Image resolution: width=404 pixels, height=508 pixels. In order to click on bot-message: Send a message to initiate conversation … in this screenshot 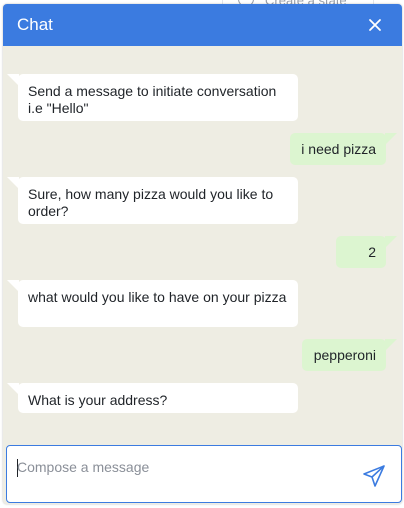, I will do `click(152, 97)`.